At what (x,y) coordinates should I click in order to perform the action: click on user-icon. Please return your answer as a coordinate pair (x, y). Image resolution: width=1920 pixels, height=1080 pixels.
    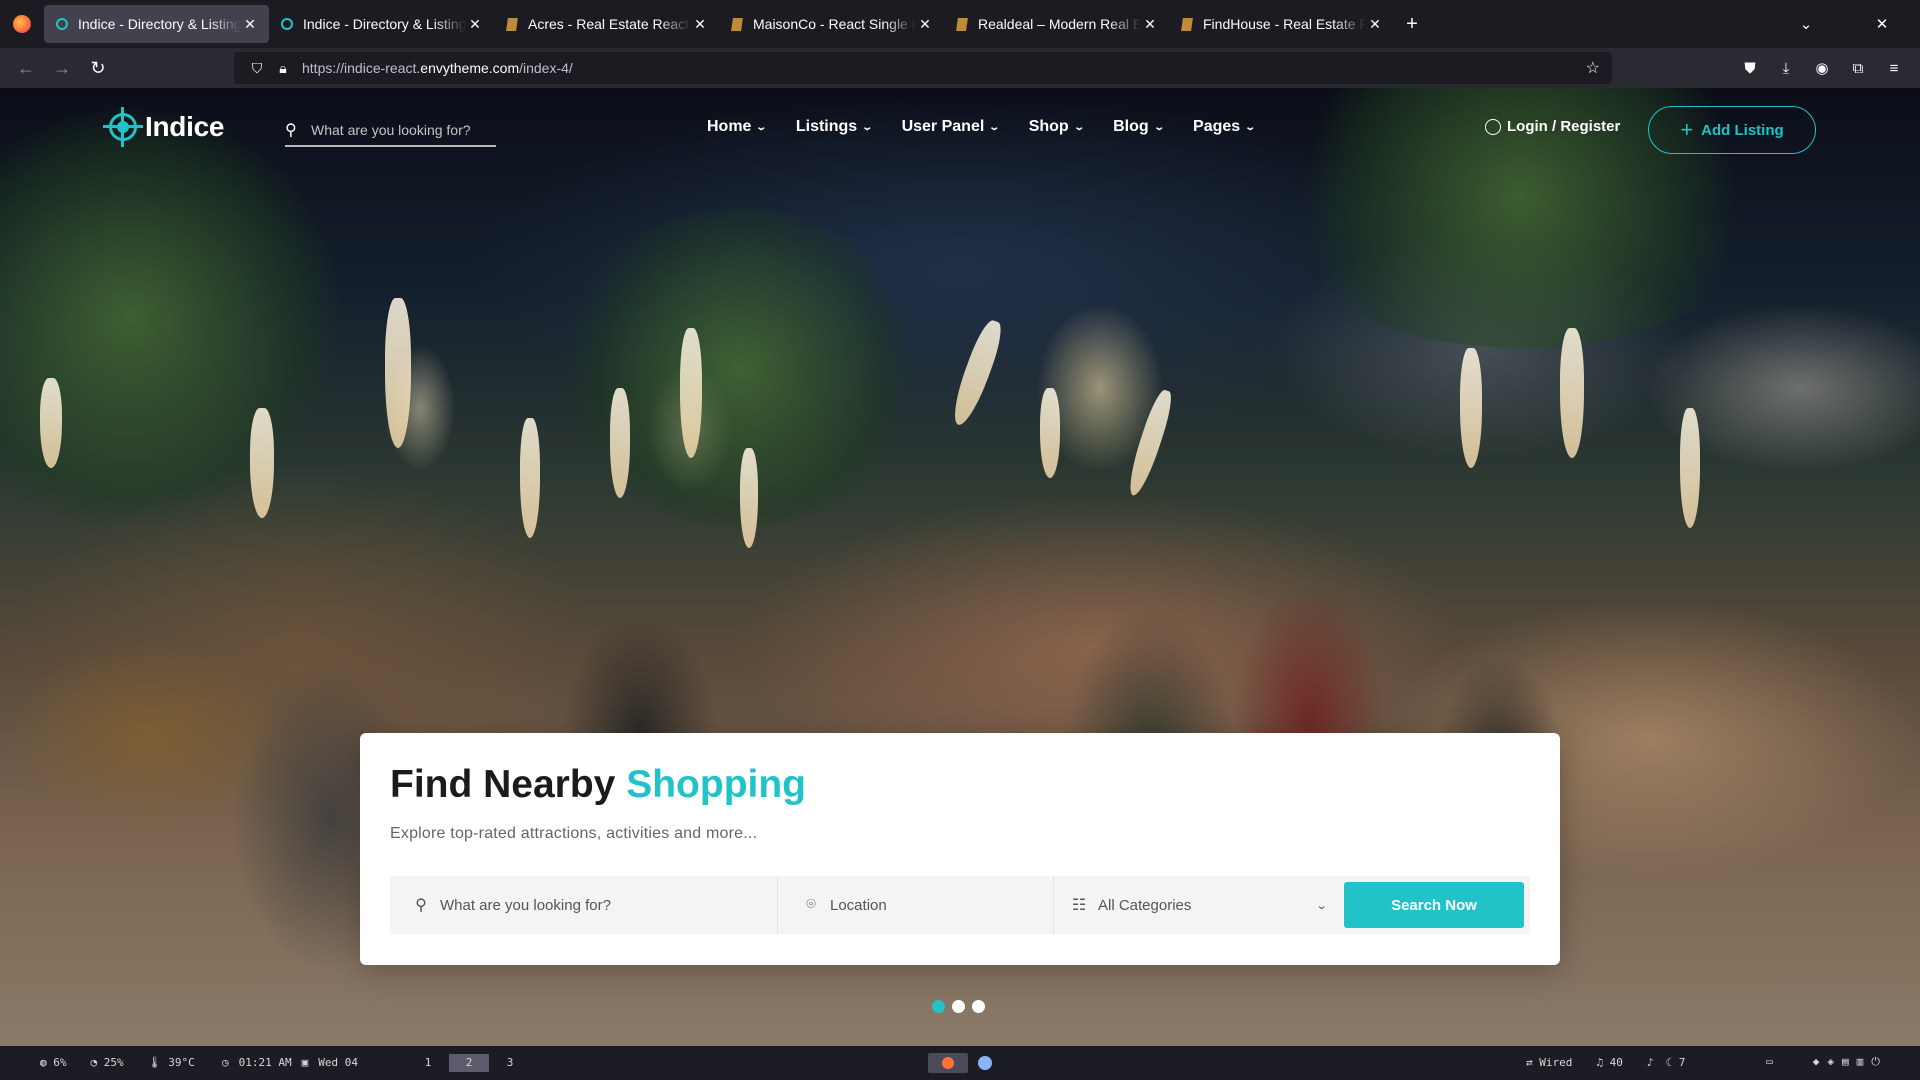
    Looking at the image, I should click on (1493, 126).